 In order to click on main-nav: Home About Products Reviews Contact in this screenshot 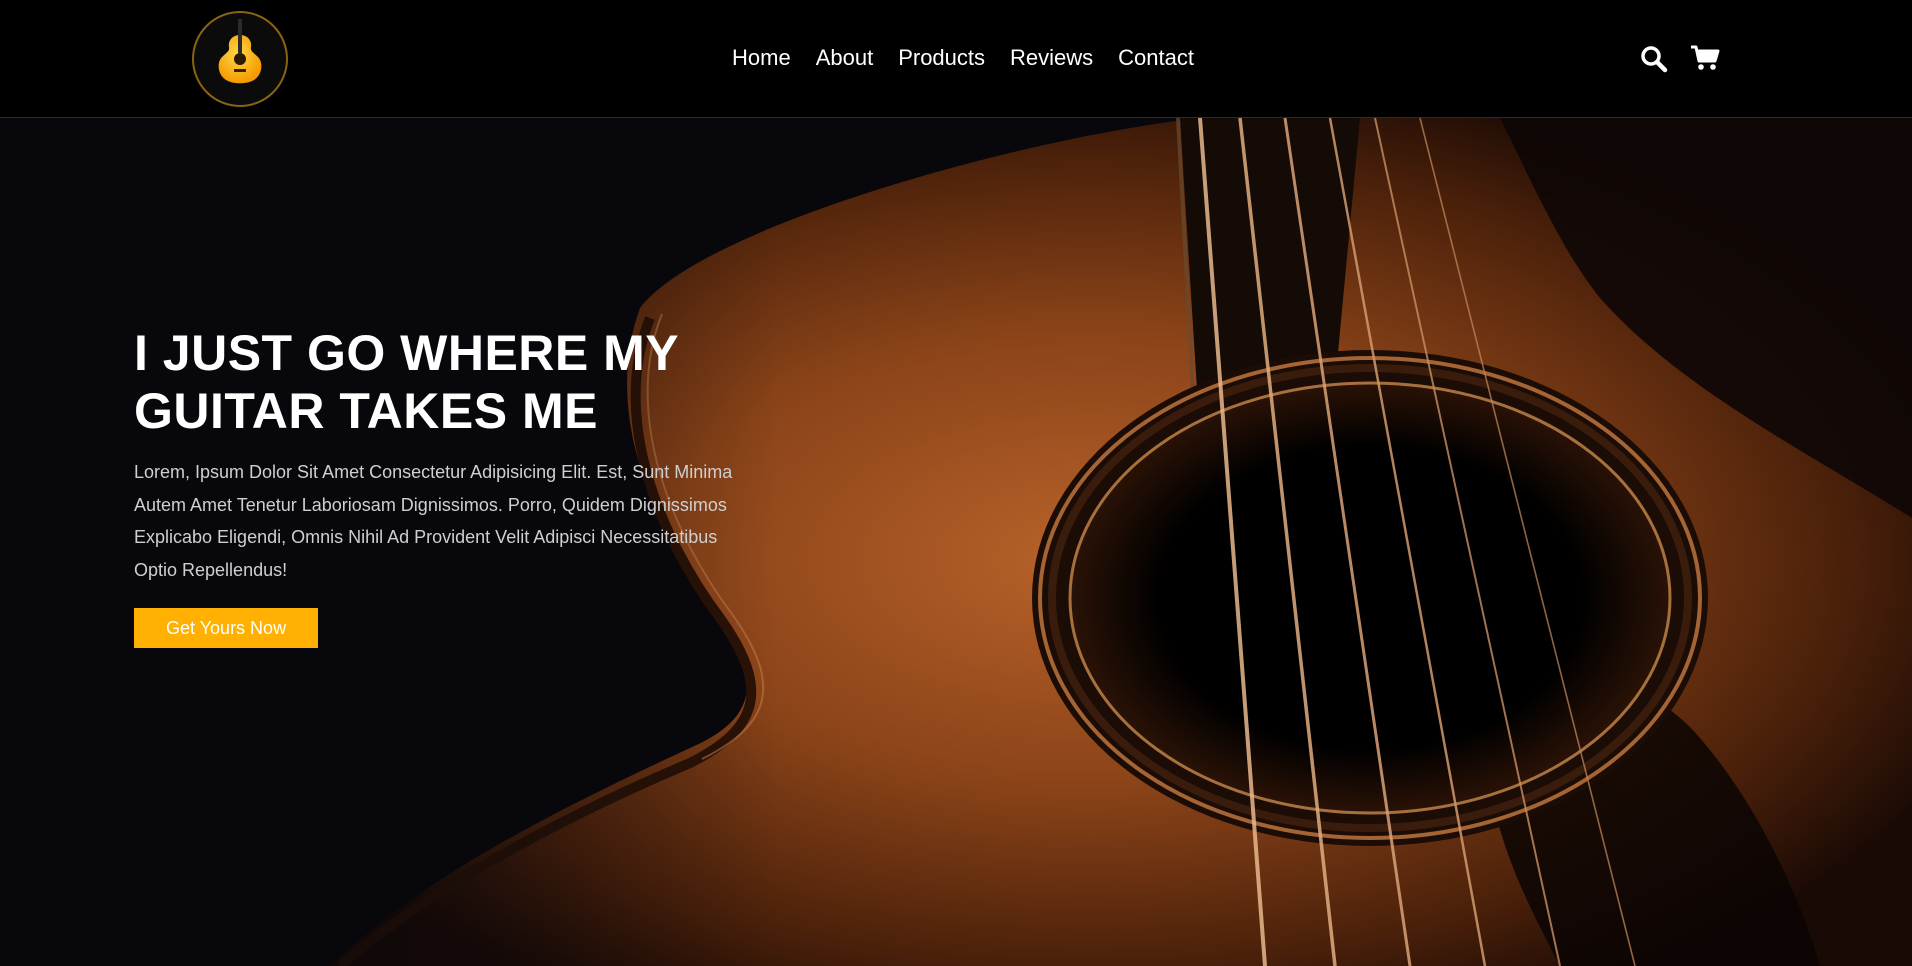, I will do `click(963, 58)`.